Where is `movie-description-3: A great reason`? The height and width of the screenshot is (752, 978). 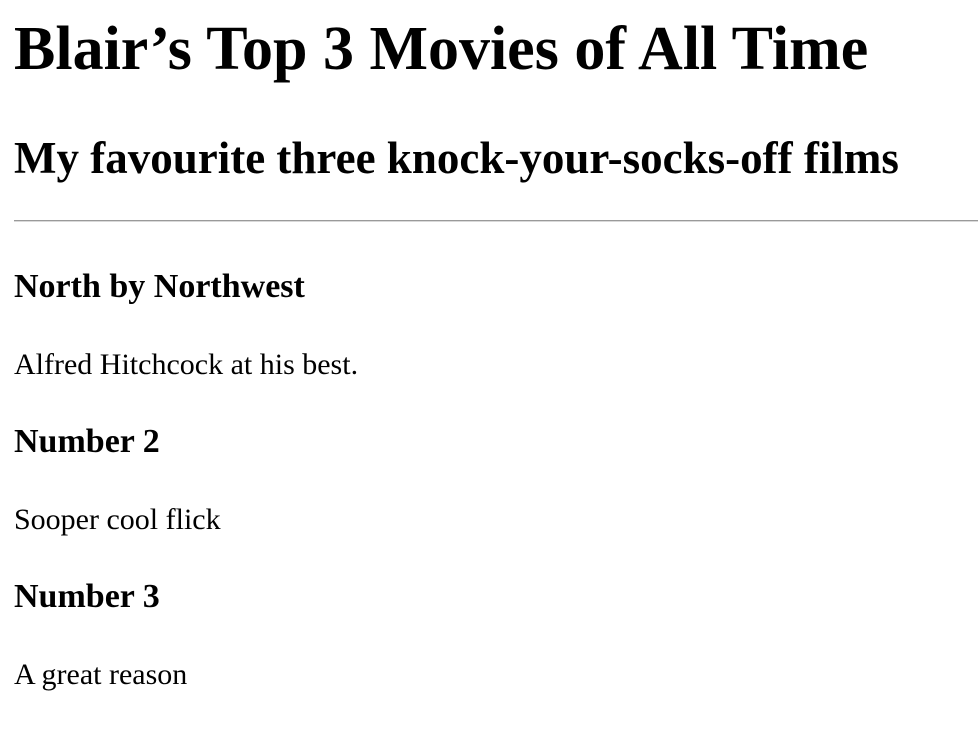 movie-description-3: A great reason is located at coordinates (101, 674).